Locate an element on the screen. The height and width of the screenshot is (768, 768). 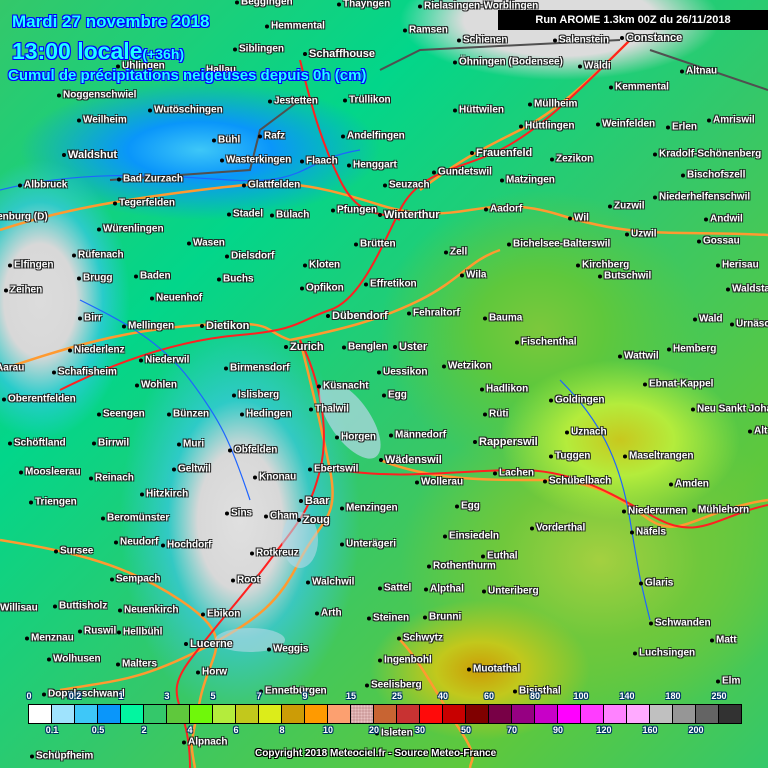
legend-tick-label: 1 is located at coordinates (121, 696).